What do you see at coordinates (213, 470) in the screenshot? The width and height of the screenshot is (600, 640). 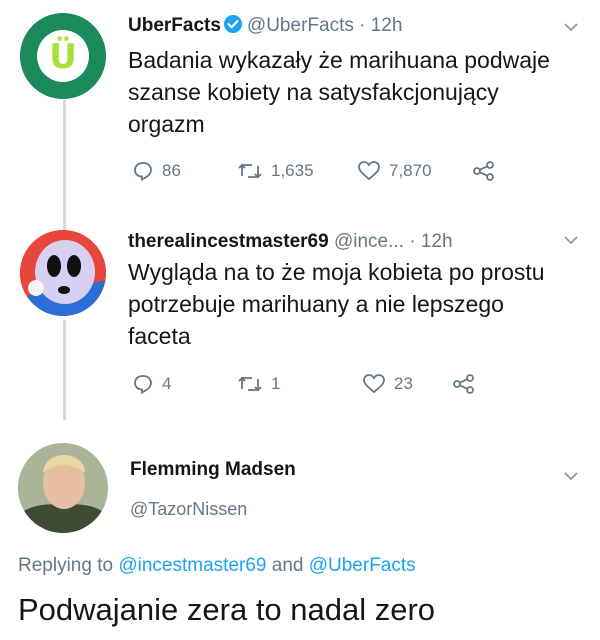 I see `display-name: Flemming Madsen` at bounding box center [213, 470].